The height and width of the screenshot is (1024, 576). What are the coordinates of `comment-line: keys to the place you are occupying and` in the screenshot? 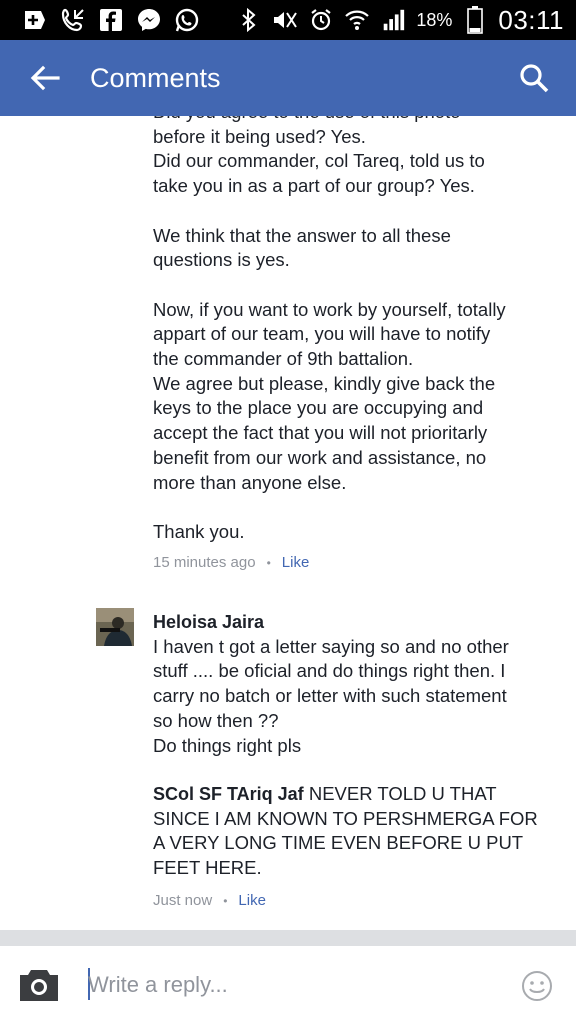 It's located at (318, 408).